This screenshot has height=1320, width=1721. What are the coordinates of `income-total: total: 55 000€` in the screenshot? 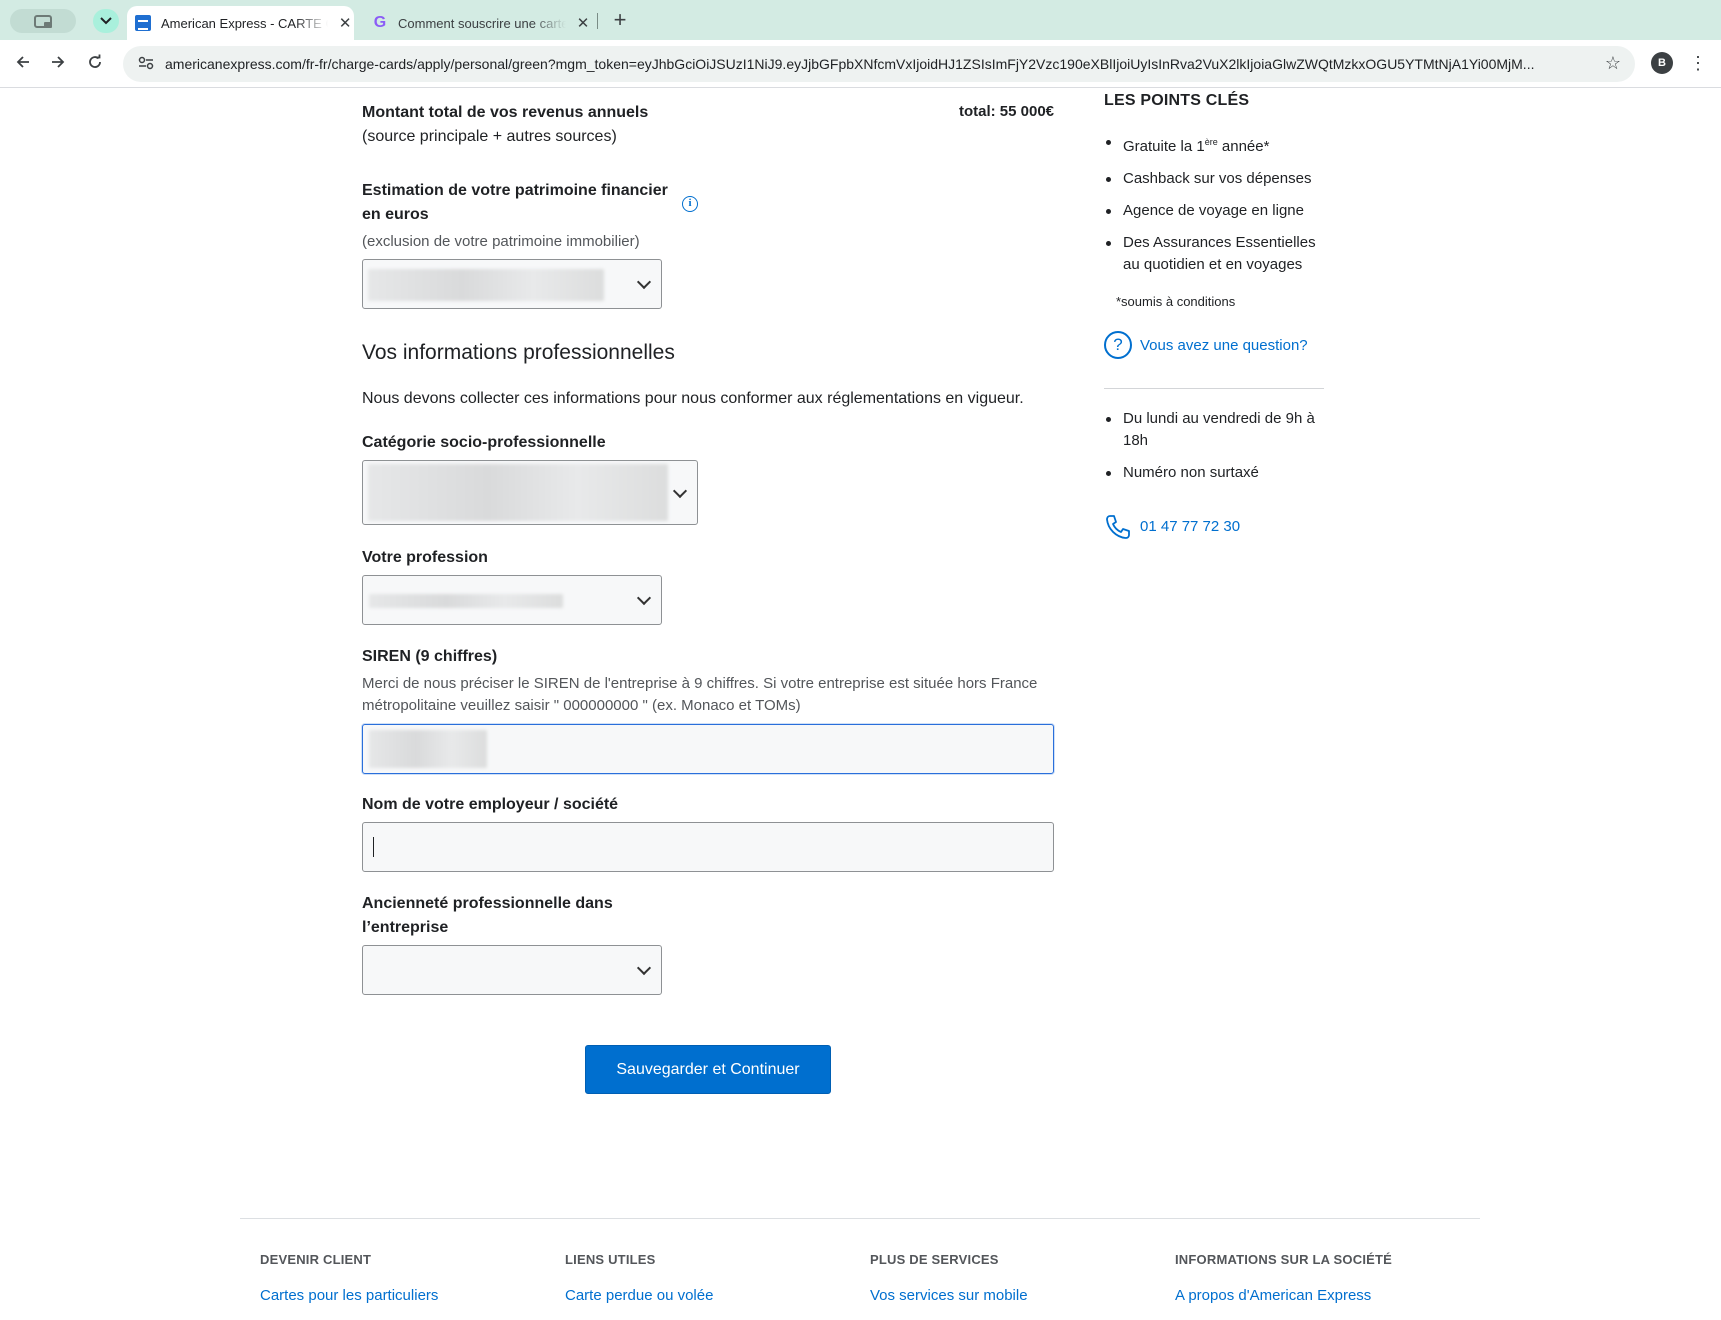 It's located at (1006, 111).